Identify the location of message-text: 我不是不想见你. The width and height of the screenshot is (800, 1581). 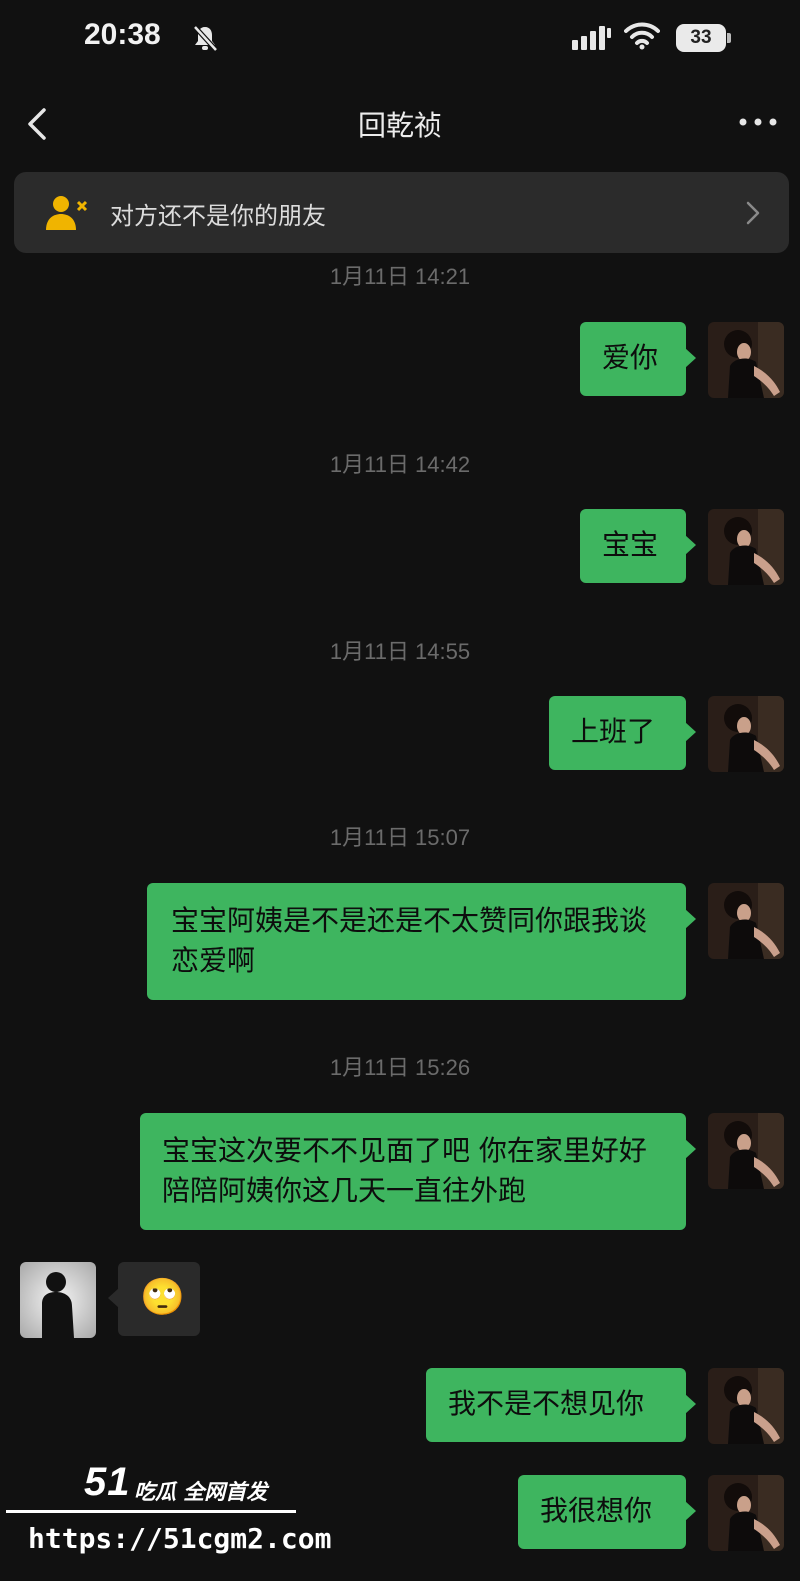
(546, 1403).